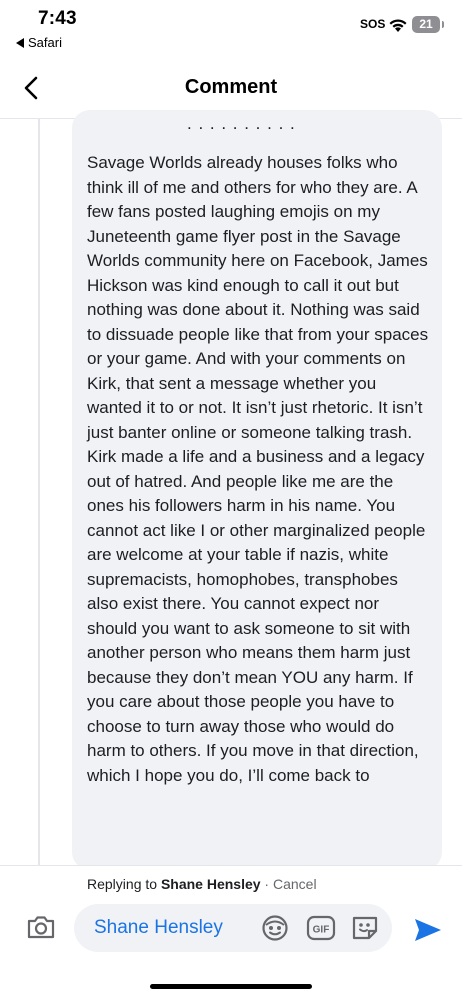  Describe the element at coordinates (373, 24) in the screenshot. I see `sos-indicator: SOS` at that location.